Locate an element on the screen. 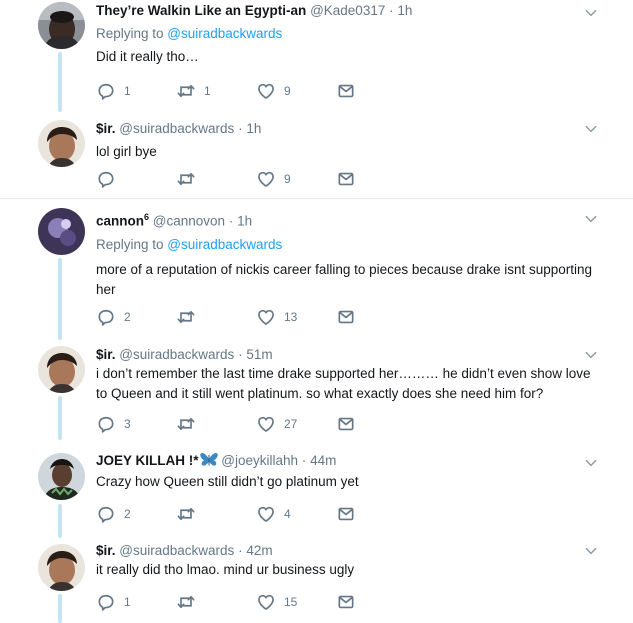 The image size is (633, 623). butterfly-icon is located at coordinates (208, 459).